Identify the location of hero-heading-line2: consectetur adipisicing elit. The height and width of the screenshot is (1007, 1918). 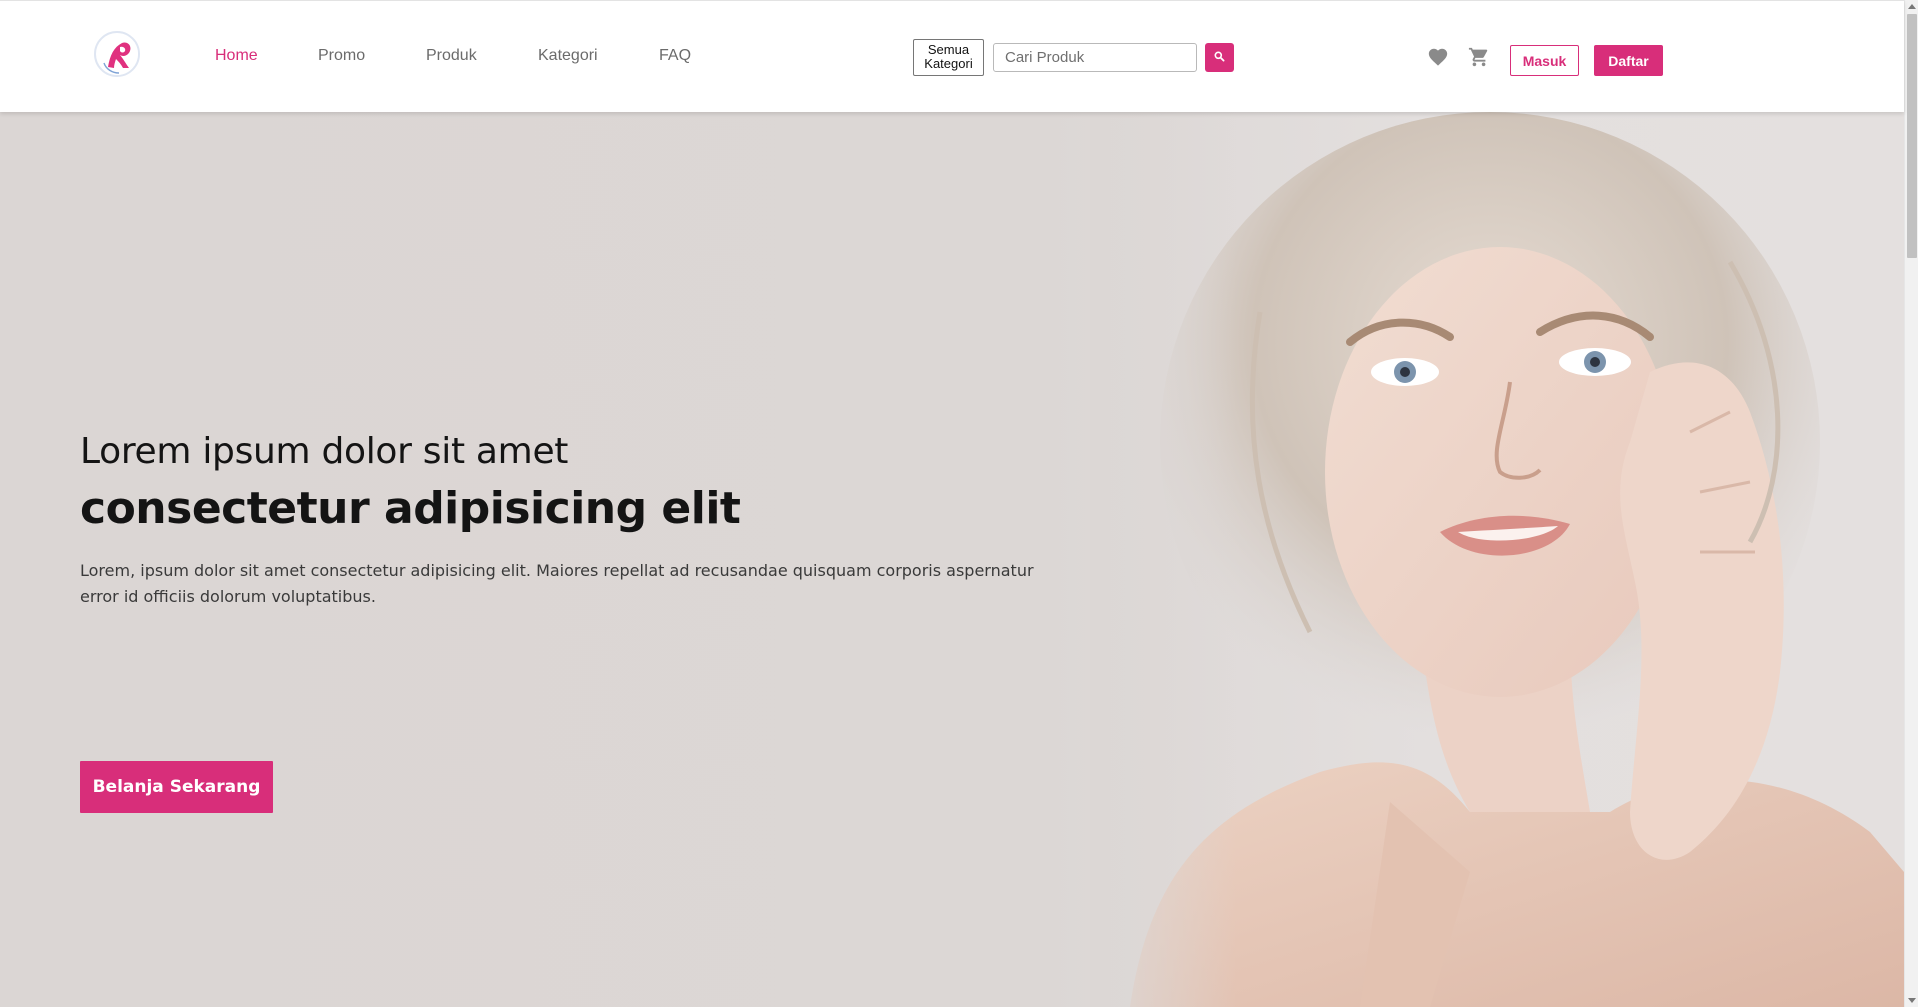
(410, 508).